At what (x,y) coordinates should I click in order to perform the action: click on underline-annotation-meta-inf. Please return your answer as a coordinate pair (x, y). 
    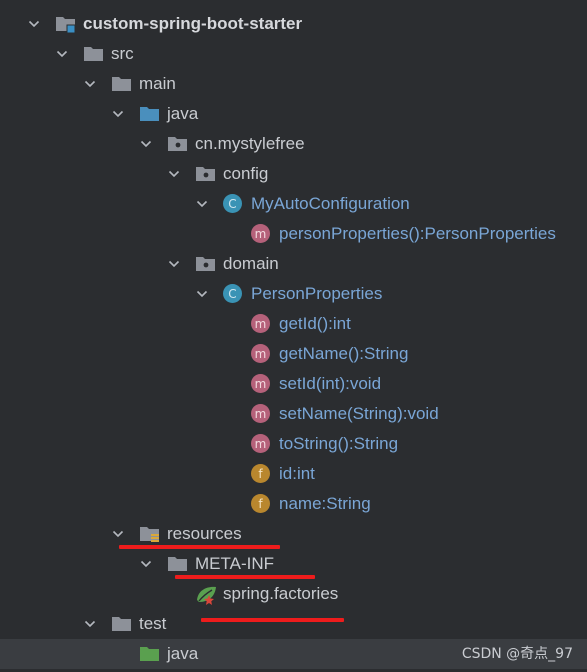
    Looking at the image, I should click on (245, 577).